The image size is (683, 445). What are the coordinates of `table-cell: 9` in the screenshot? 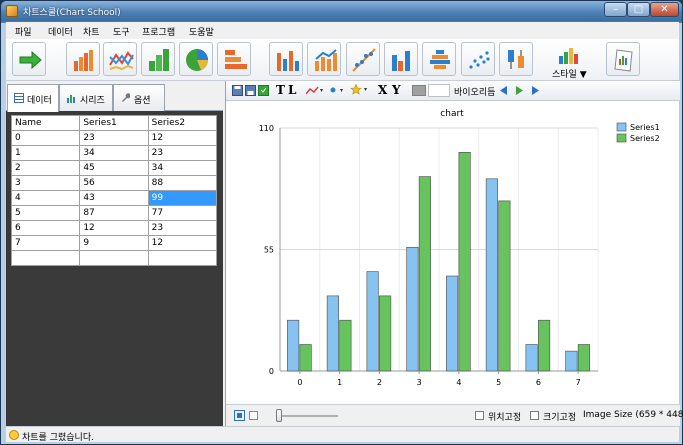 It's located at (114, 243).